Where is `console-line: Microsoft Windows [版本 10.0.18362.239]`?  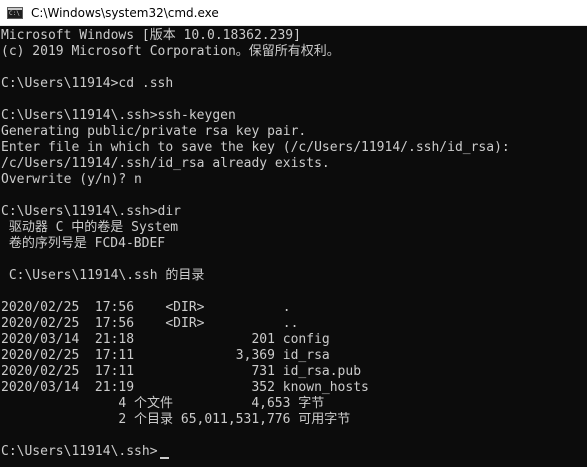
console-line: Microsoft Windows [版本 10.0.18362.239] is located at coordinates (151, 35).